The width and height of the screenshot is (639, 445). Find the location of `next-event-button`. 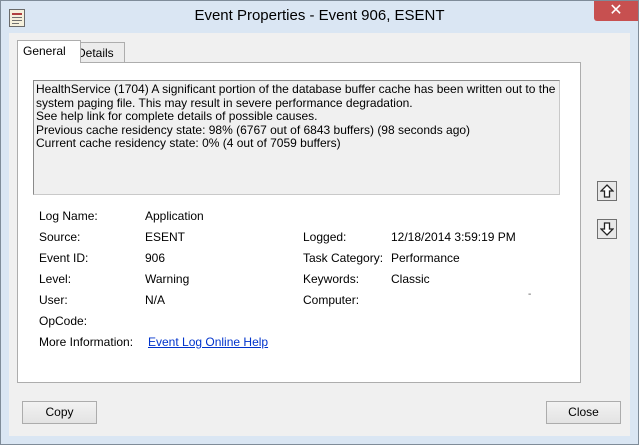

next-event-button is located at coordinates (607, 229).